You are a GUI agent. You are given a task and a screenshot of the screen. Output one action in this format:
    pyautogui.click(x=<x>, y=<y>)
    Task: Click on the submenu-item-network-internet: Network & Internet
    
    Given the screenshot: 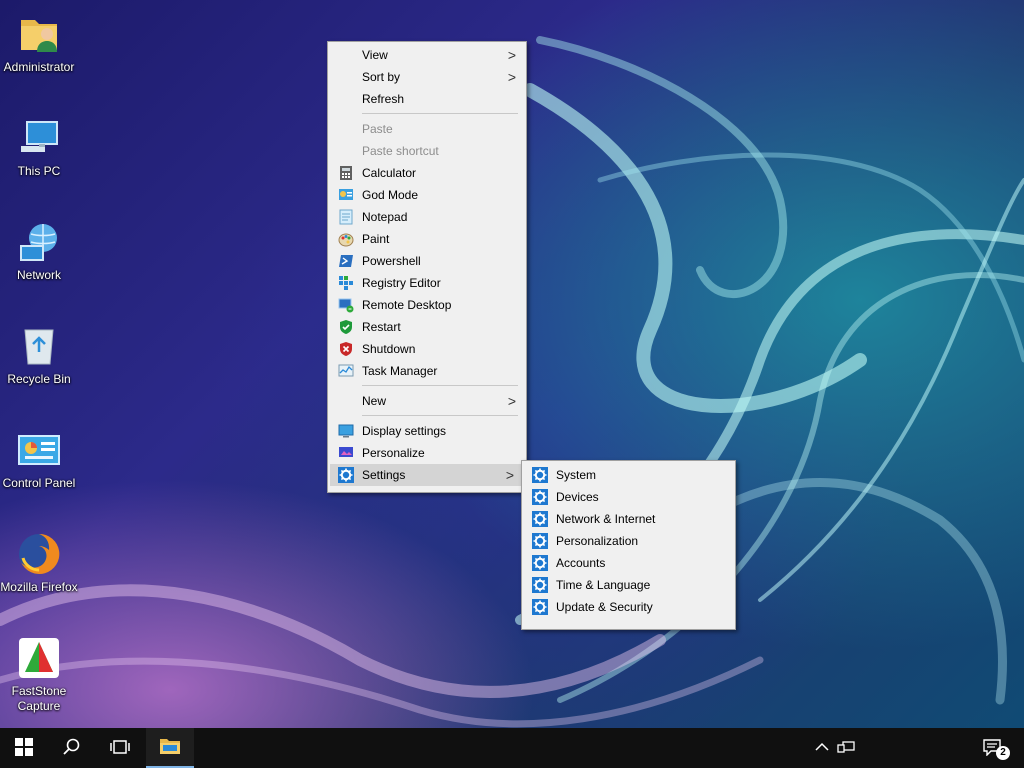 What is the action you would take?
    pyautogui.click(x=628, y=519)
    